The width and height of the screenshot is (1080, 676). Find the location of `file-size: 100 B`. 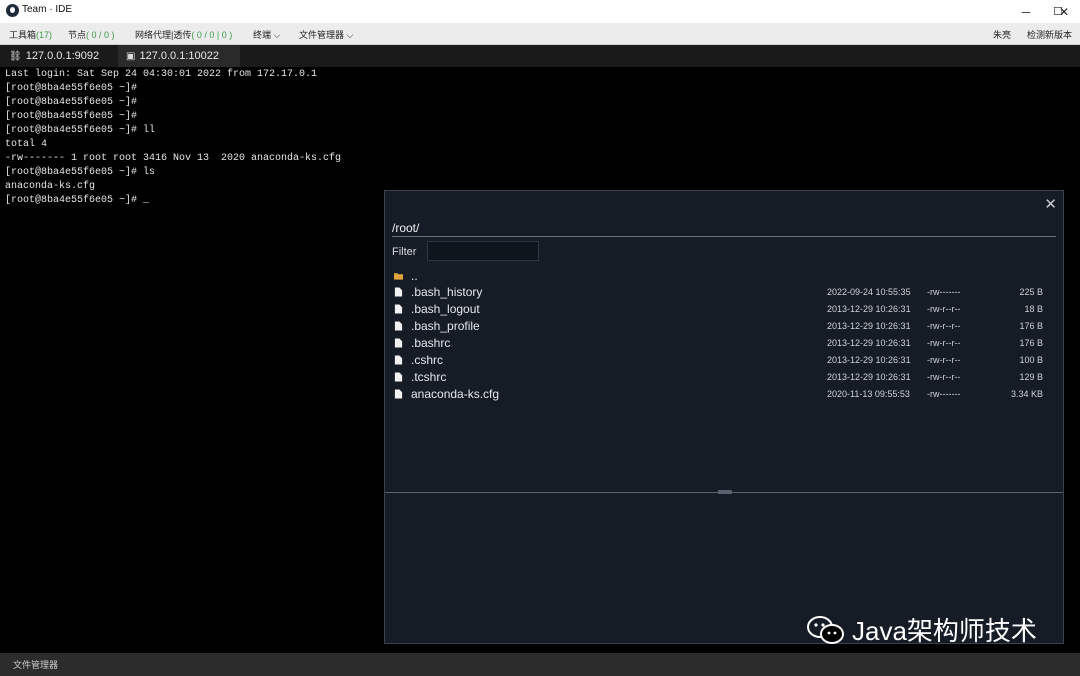

file-size: 100 B is located at coordinates (1031, 360).